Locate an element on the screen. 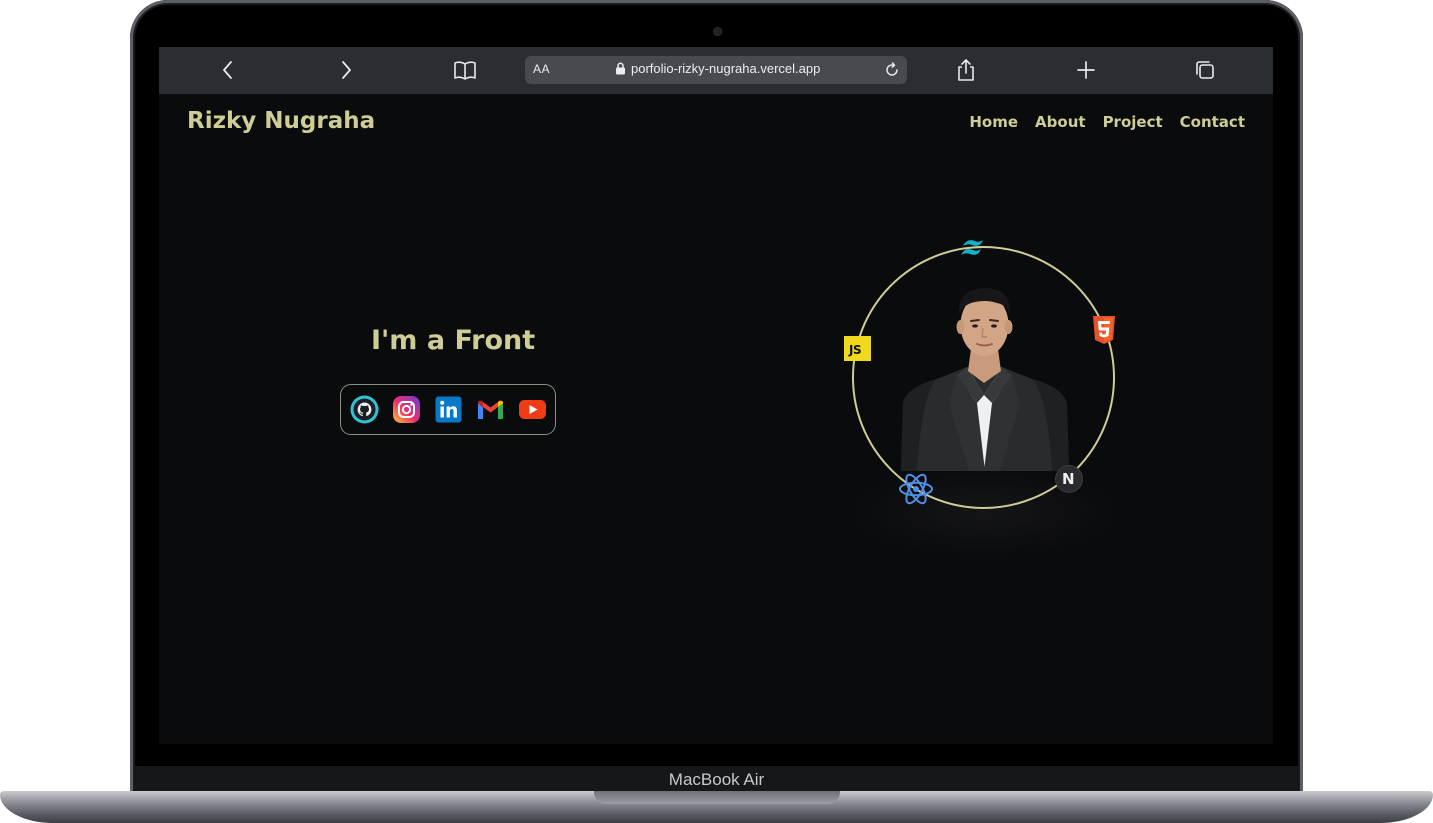  forward-button is located at coordinates (346, 70).